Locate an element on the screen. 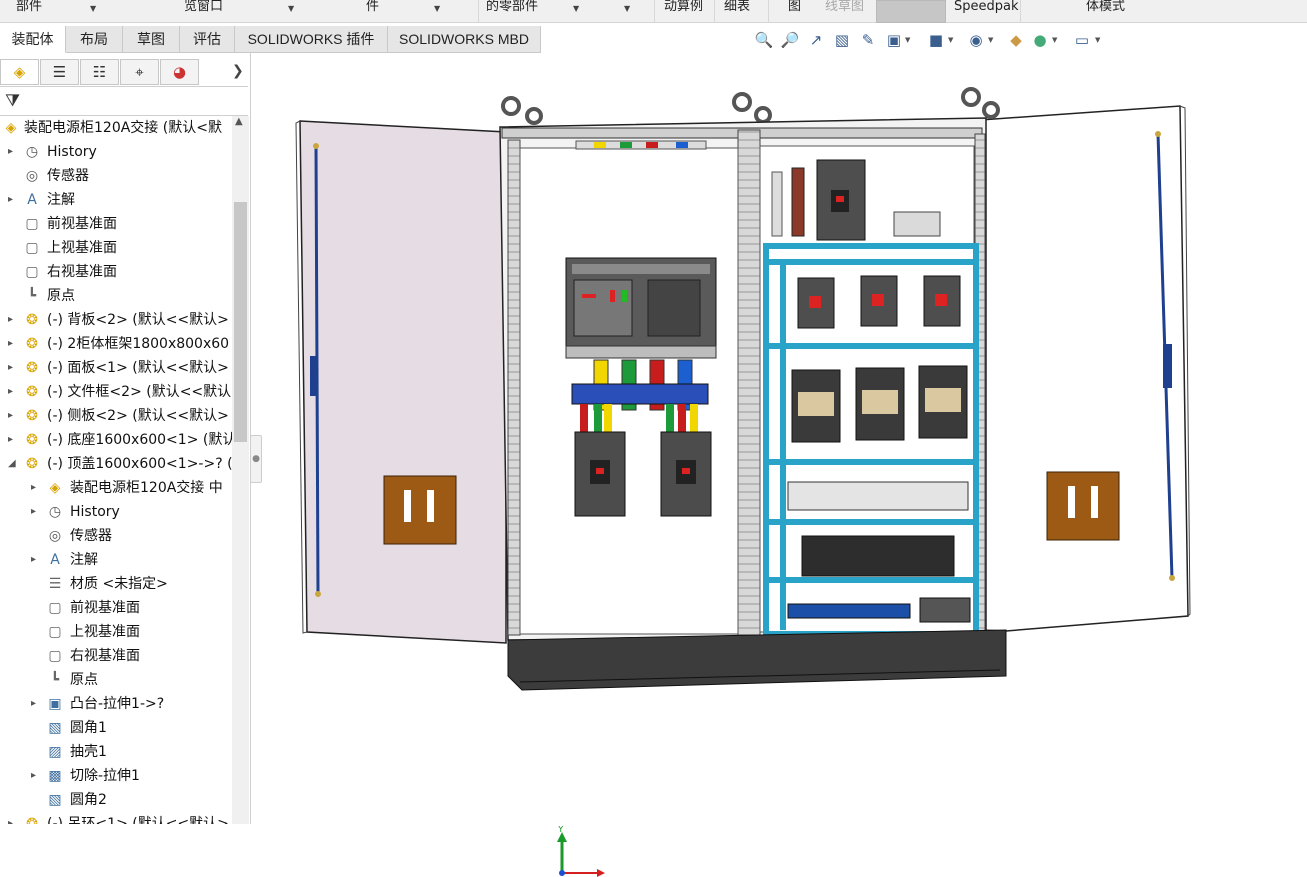 Image resolution: width=1307 pixels, height=877 pixels. left-door is located at coordinates (401, 382).